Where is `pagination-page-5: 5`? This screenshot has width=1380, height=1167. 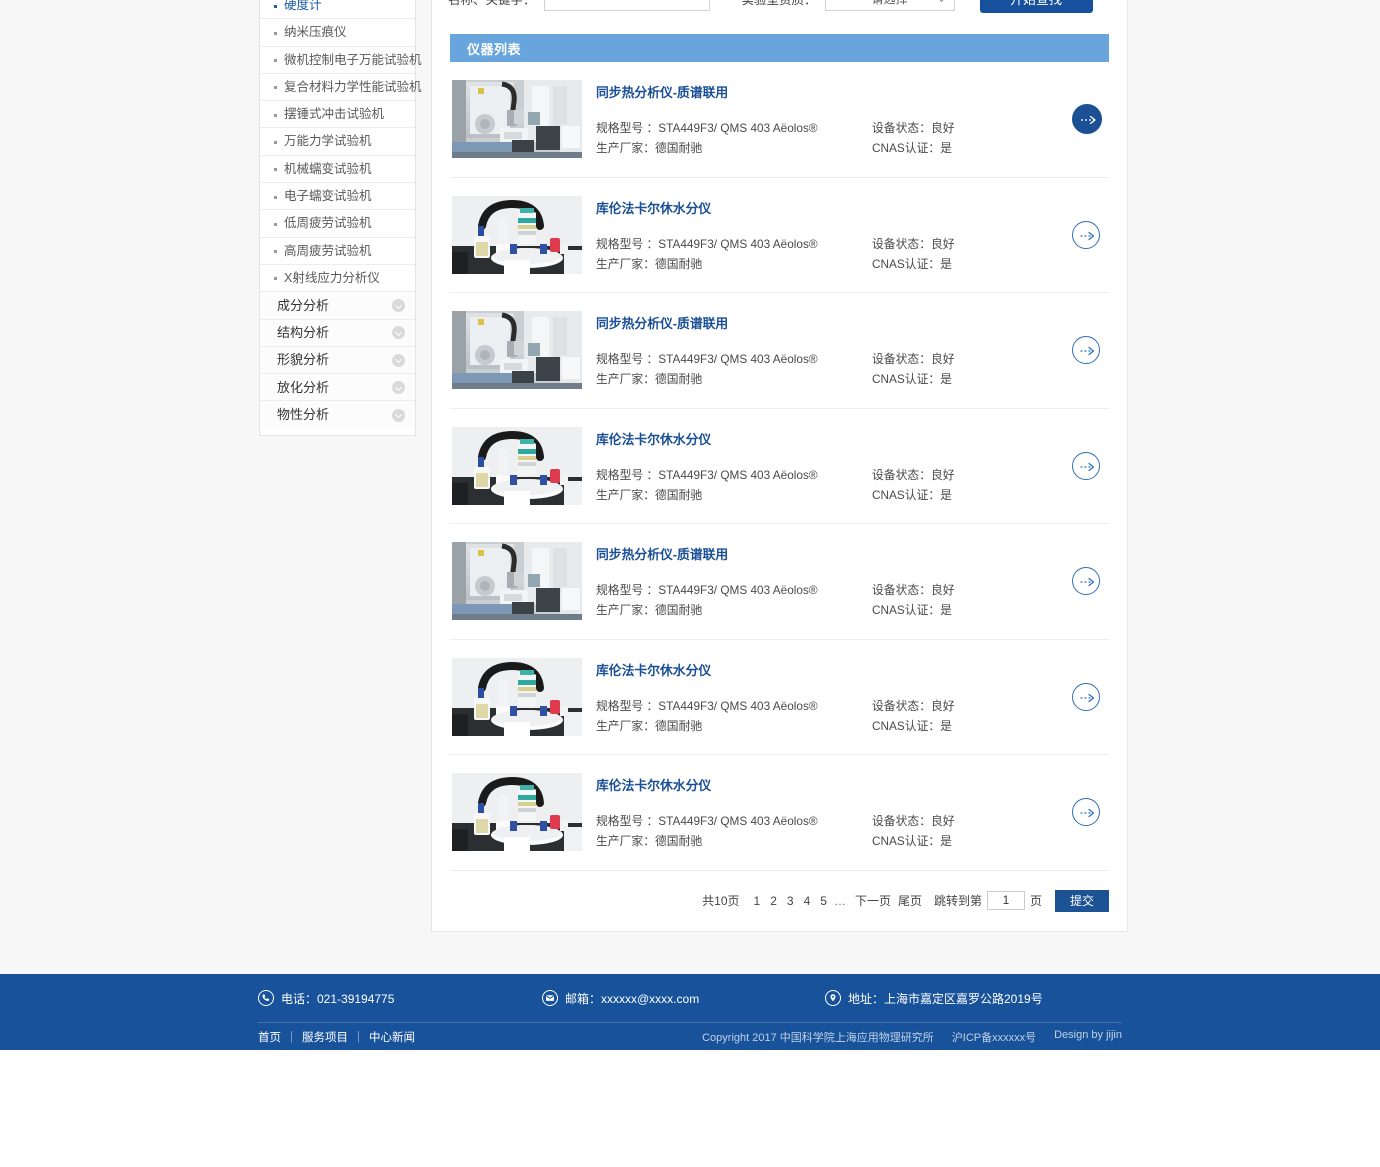 pagination-page-5: 5 is located at coordinates (823, 901).